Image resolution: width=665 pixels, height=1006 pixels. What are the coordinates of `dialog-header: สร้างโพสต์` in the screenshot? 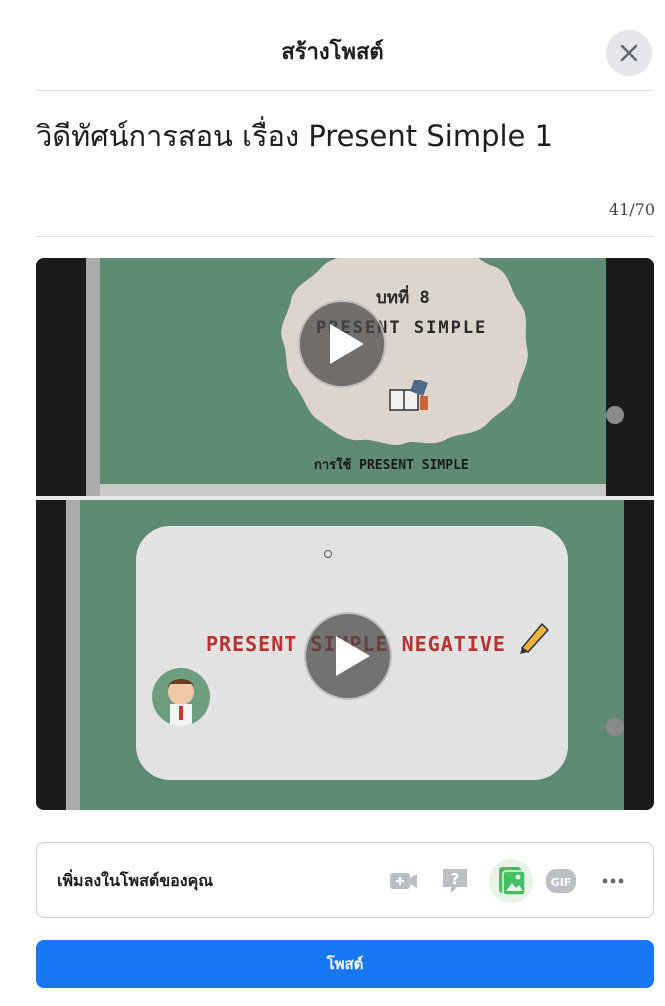 It's located at (332, 45).